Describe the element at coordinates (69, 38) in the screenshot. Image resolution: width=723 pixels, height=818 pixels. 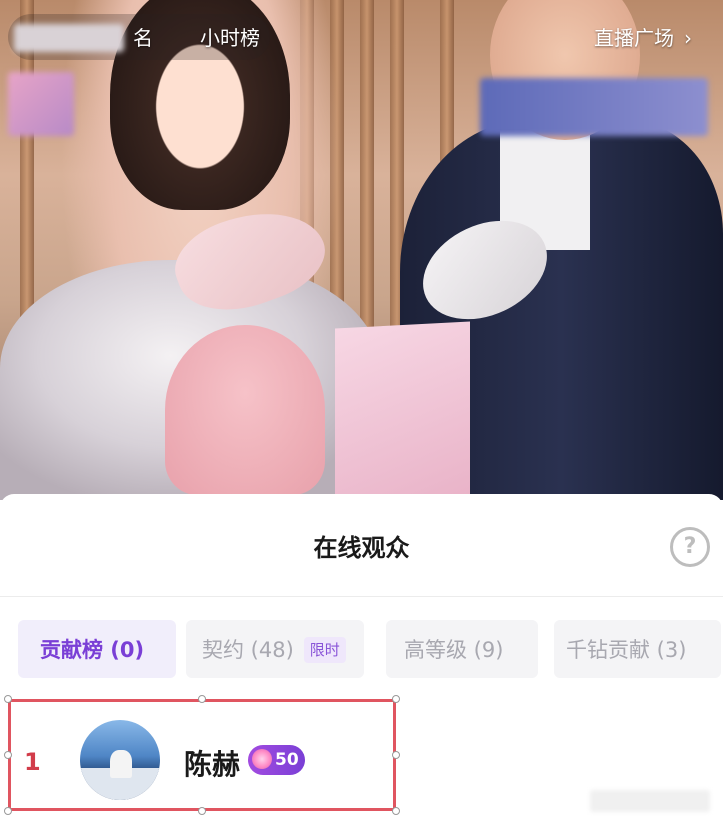
I see `blurred-rank-text` at that location.